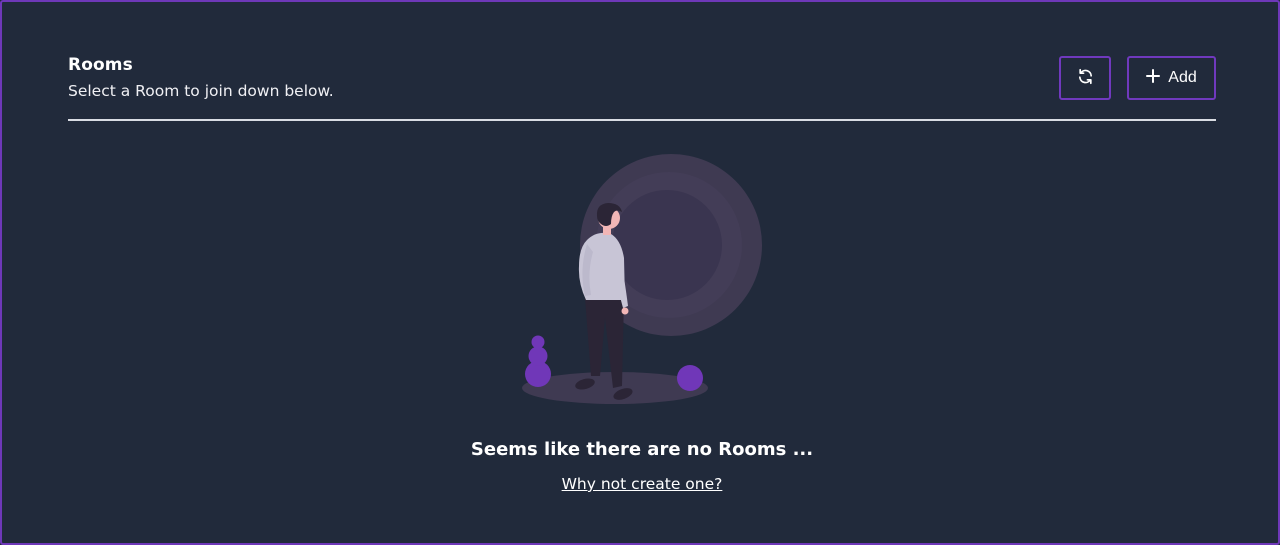  I want to click on refresh-icon, so click(1085, 78).